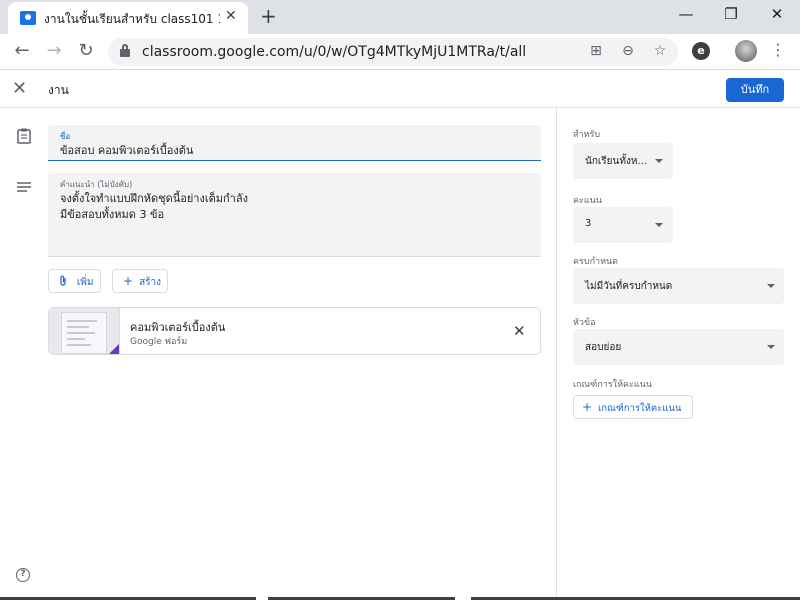 This screenshot has width=800, height=600. I want to click on title-input: ข้อสอบ คอมพิวเตอร์เบื้องต้น, so click(126, 150).